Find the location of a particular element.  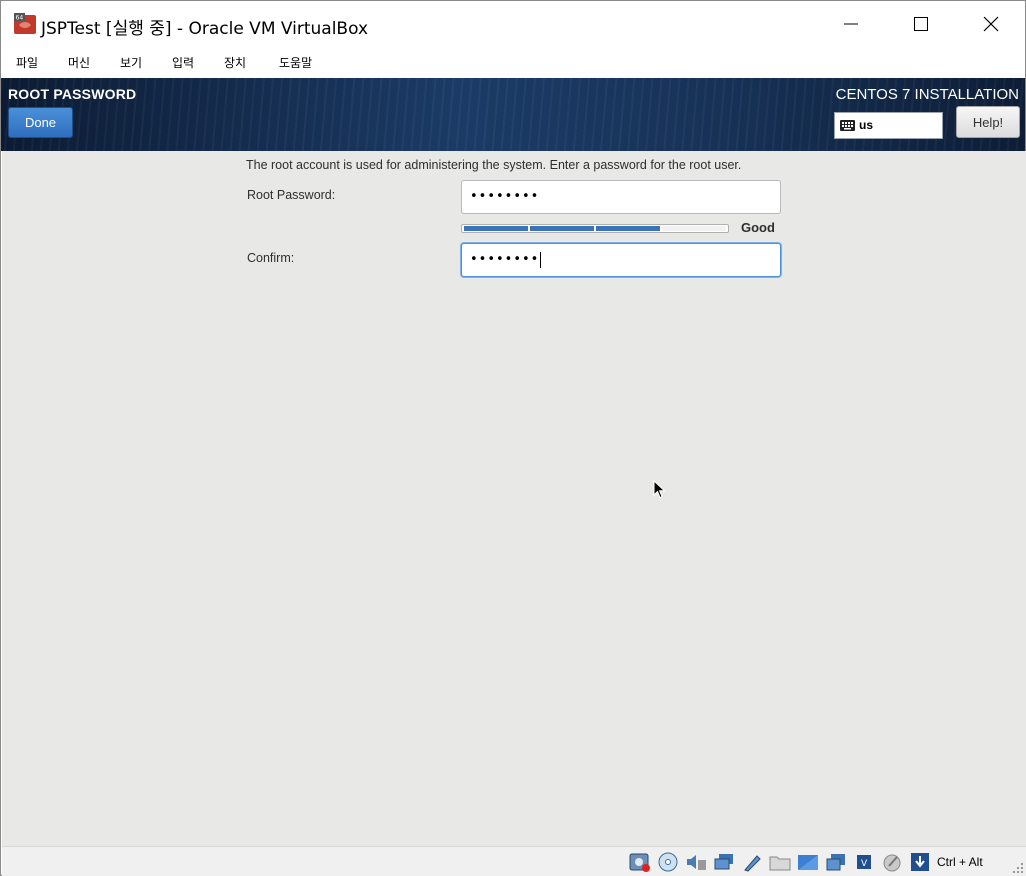

maximize-button is located at coordinates (921, 24).